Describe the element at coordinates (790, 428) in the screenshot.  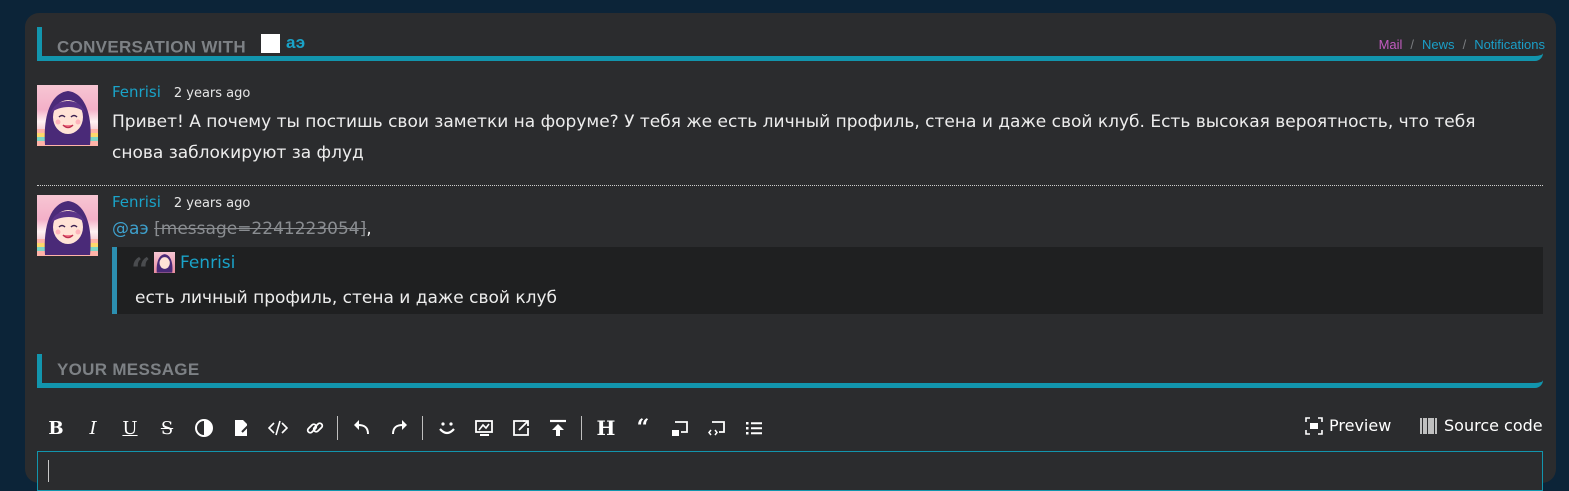
I see `editor-toolbar: B I U S H “ Preview Source code` at that location.